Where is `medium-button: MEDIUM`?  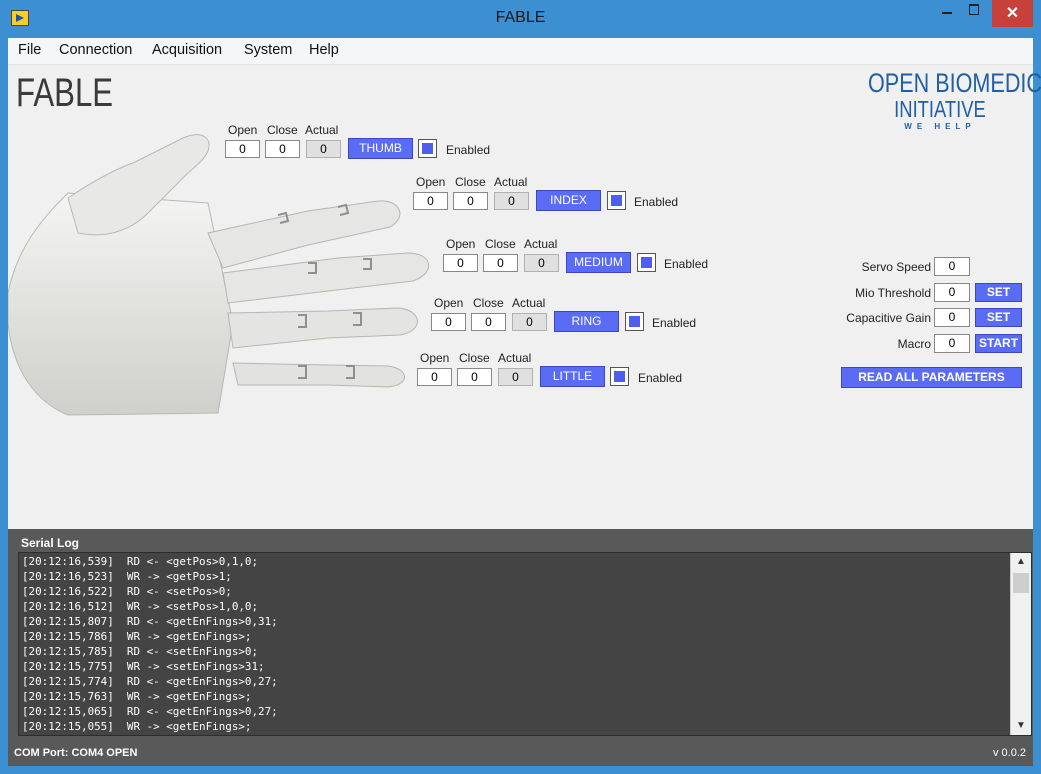
medium-button: MEDIUM is located at coordinates (598, 262).